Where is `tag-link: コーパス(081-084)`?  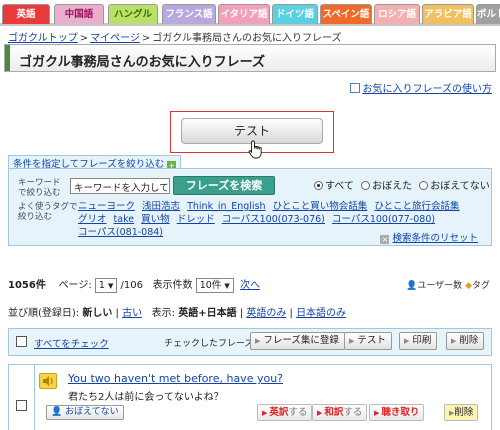 tag-link: コーパス(081-084) is located at coordinates (120, 232).